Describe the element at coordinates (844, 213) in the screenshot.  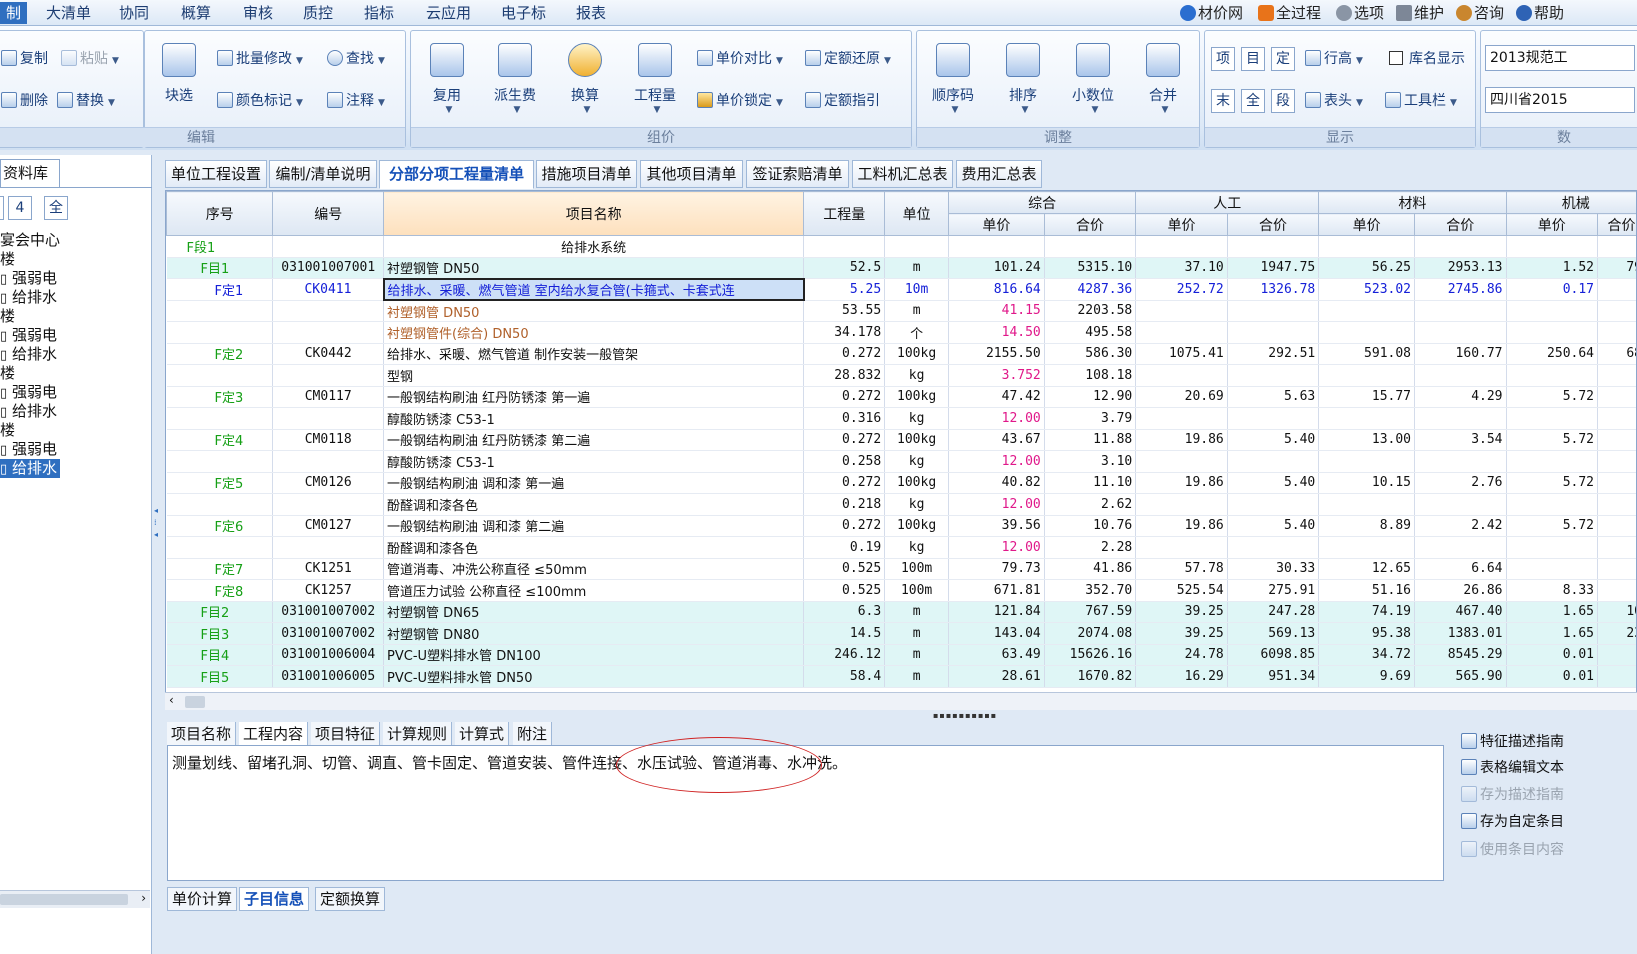
I see `col-header-qty: 工程量` at that location.